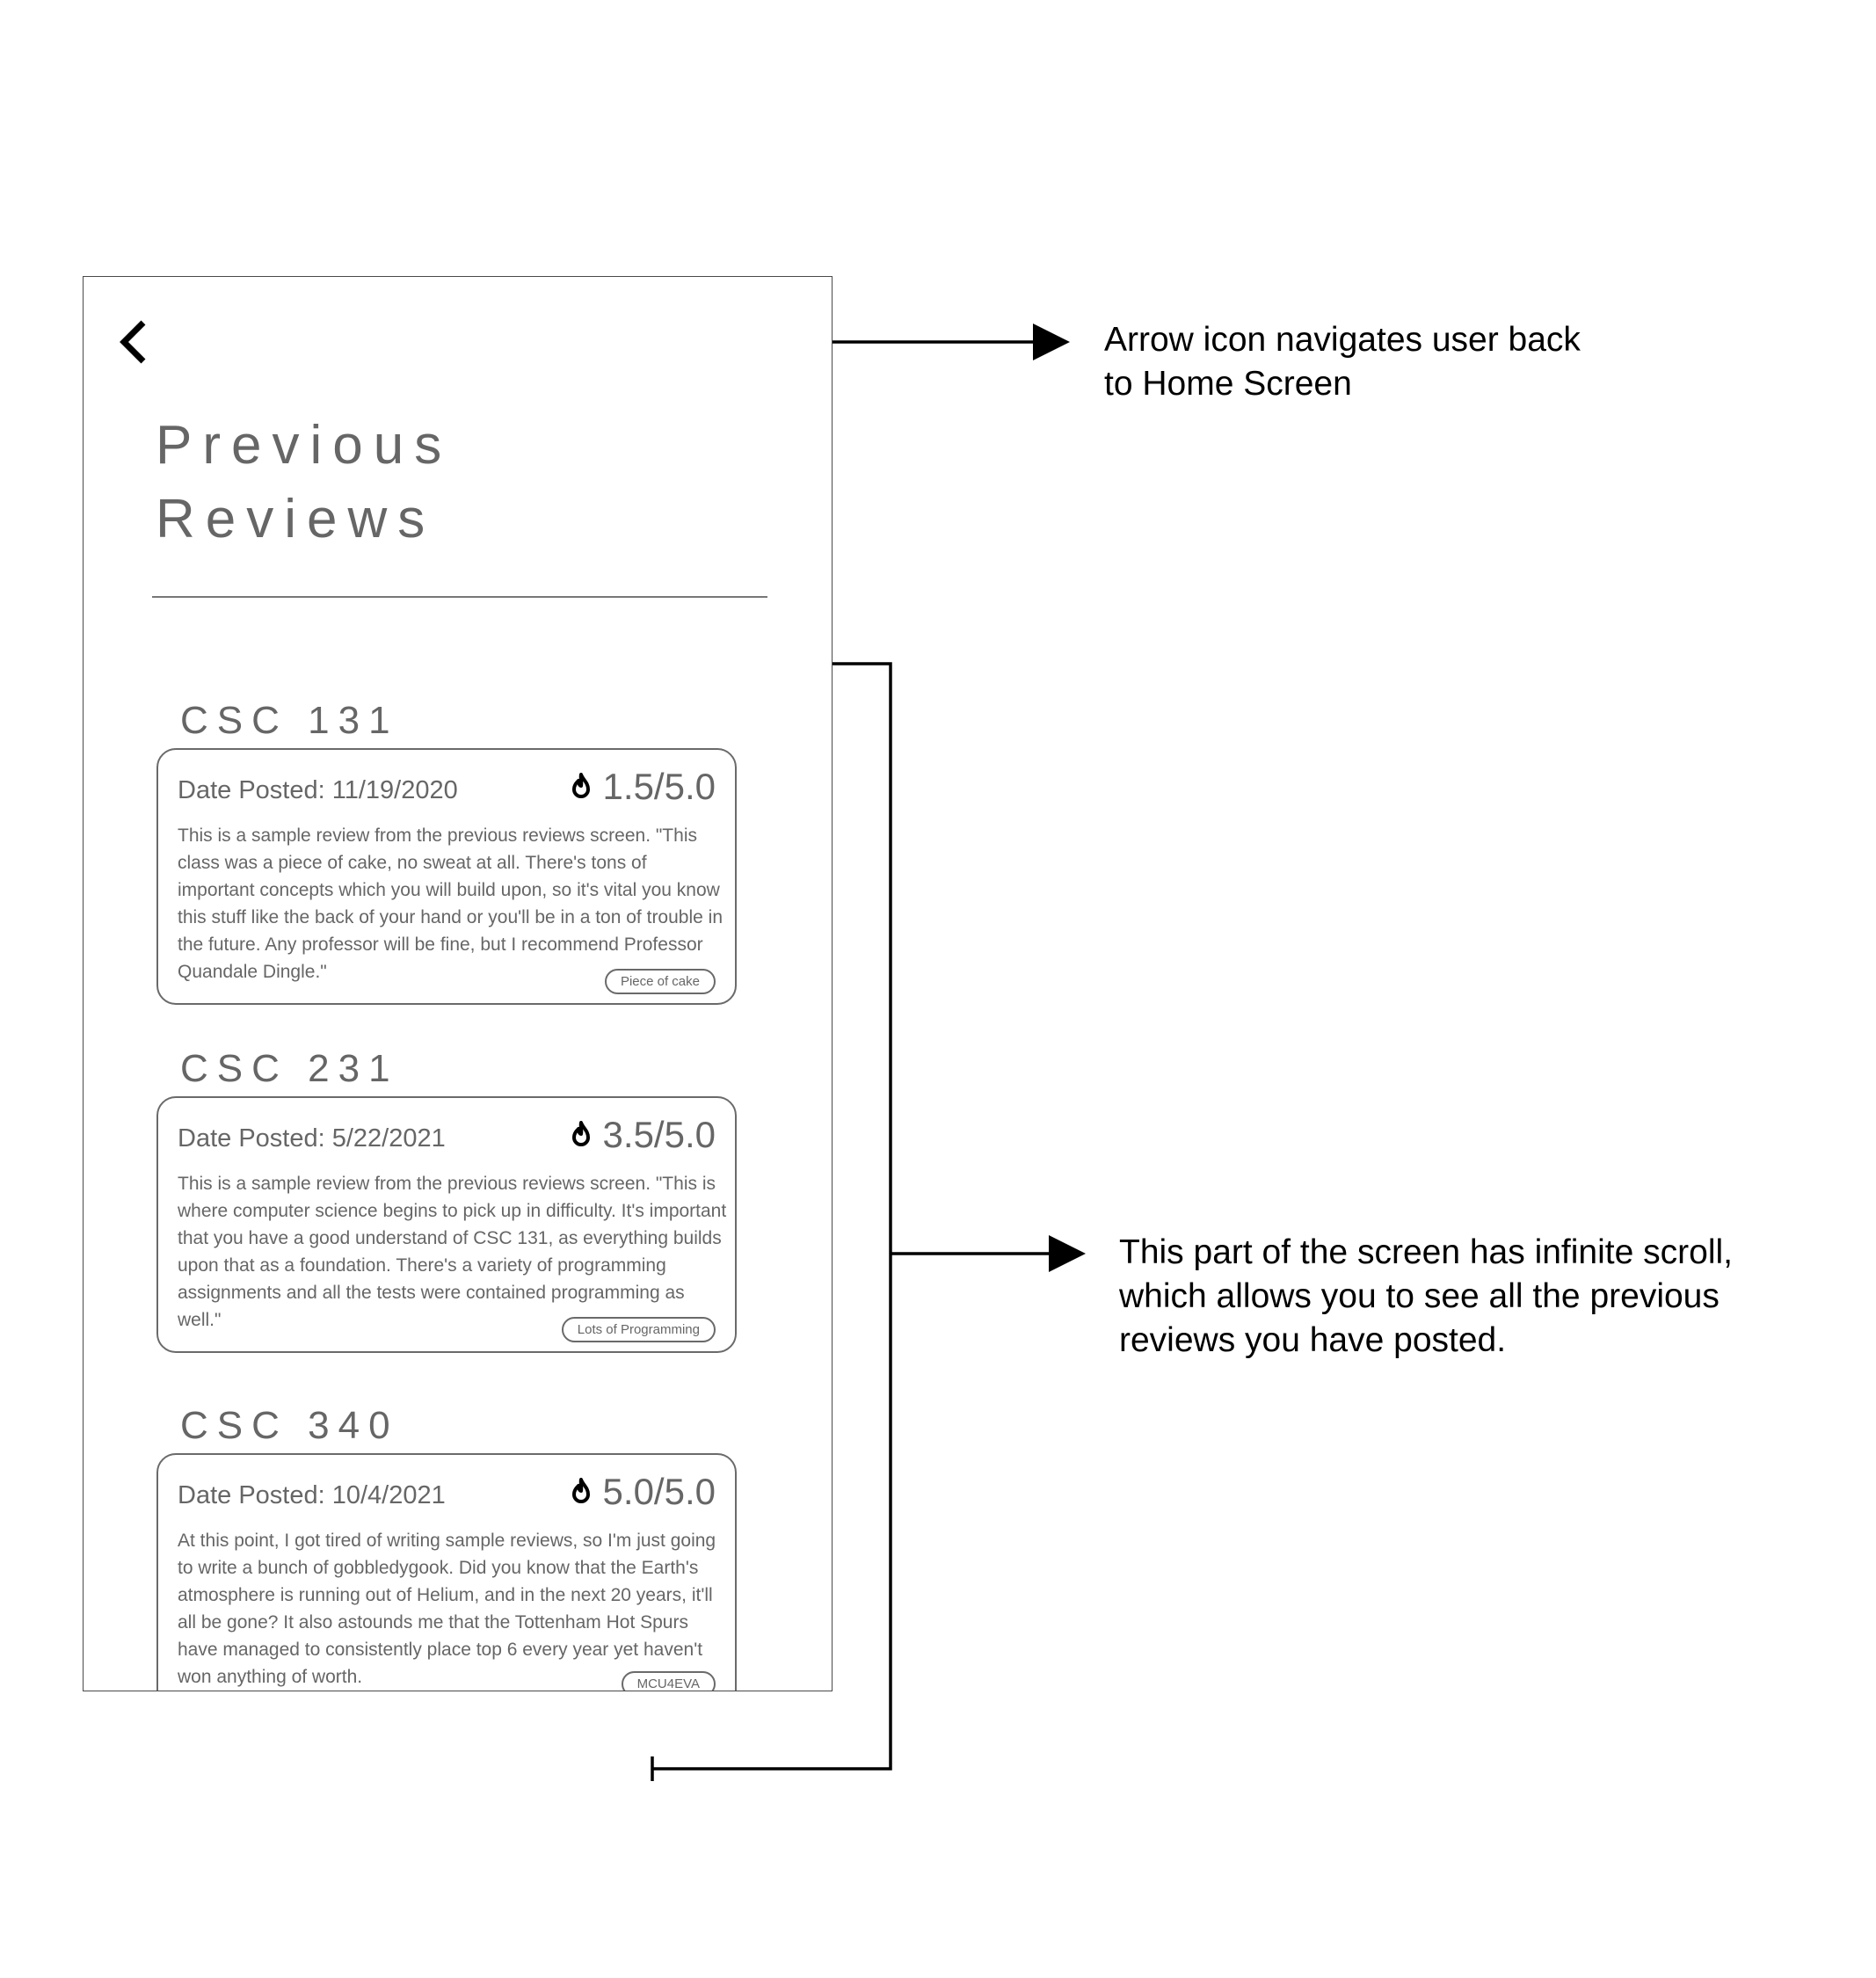 Image resolution: width=1876 pixels, height=1978 pixels. Describe the element at coordinates (304, 445) in the screenshot. I see `page-title-line1: Previous` at that location.